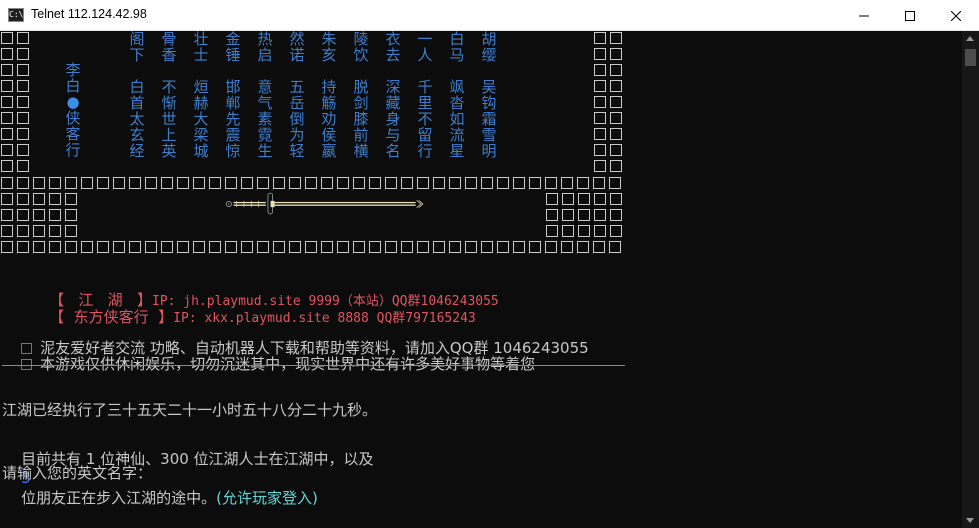 This screenshot has height=528, width=979. What do you see at coordinates (297, 119) in the screenshot?
I see `poem-column-bottom: 五岳倒为轻` at bounding box center [297, 119].